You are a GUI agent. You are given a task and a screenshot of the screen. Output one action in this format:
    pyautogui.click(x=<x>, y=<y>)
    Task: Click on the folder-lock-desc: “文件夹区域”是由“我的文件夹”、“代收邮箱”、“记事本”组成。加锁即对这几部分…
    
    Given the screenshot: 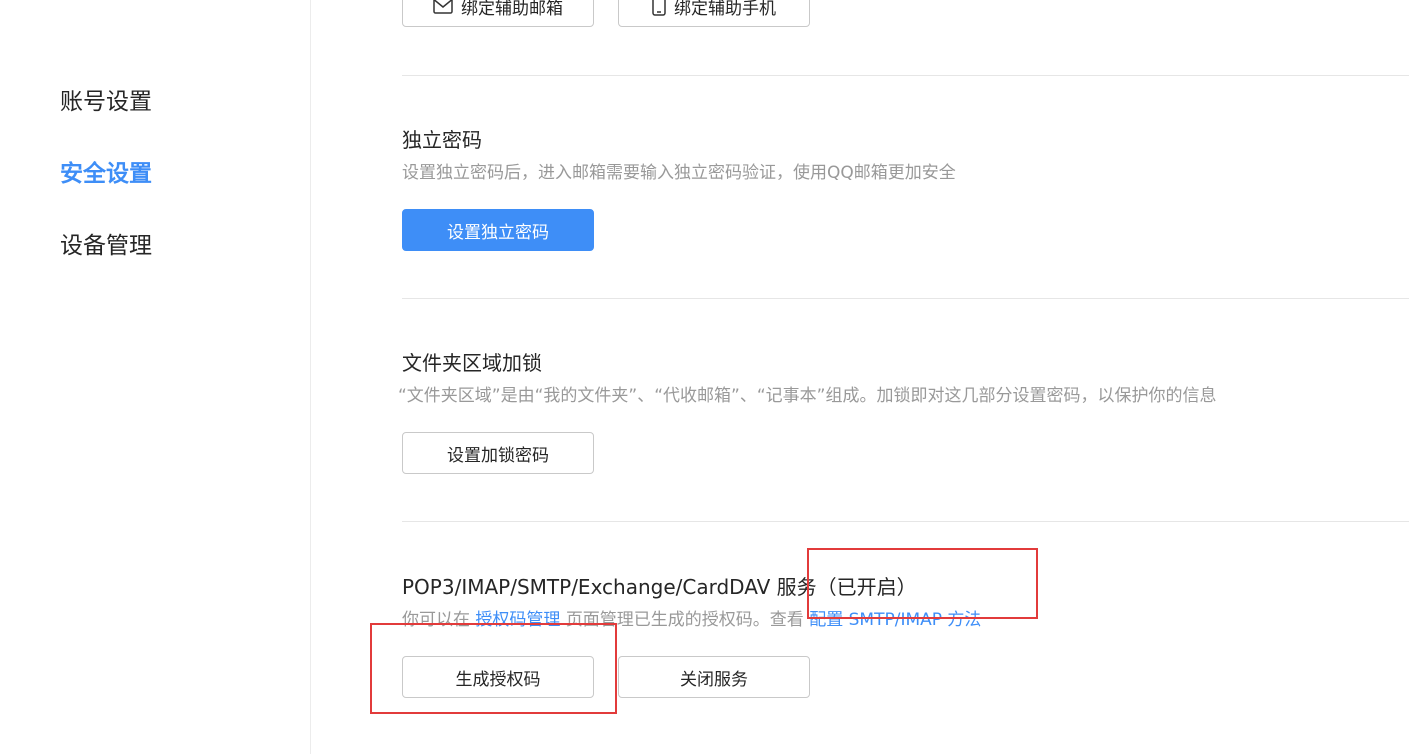 What is the action you would take?
    pyautogui.click(x=807, y=396)
    